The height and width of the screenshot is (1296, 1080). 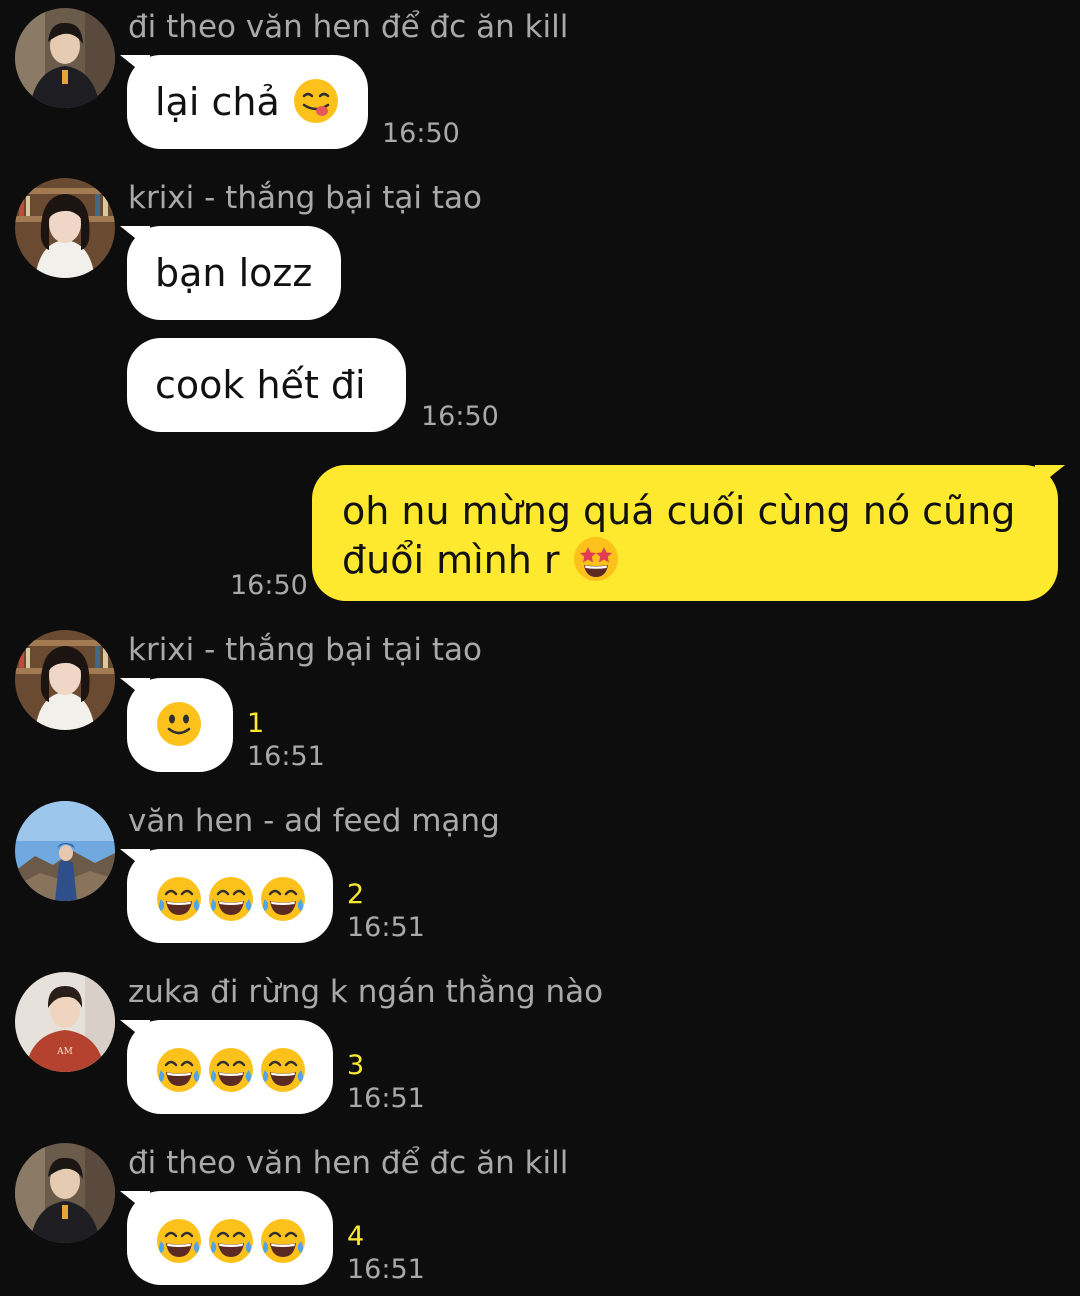 I want to click on read-count: 1, so click(x=256, y=723).